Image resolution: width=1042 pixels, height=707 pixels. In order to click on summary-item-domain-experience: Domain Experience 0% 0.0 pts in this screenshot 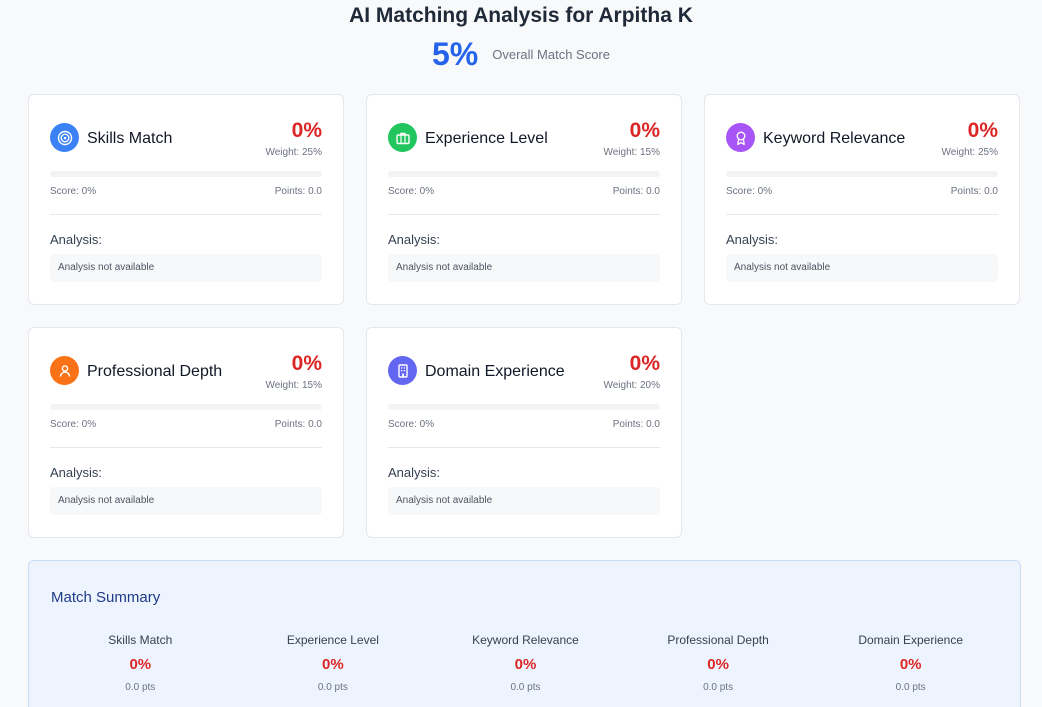, I will do `click(910, 663)`.